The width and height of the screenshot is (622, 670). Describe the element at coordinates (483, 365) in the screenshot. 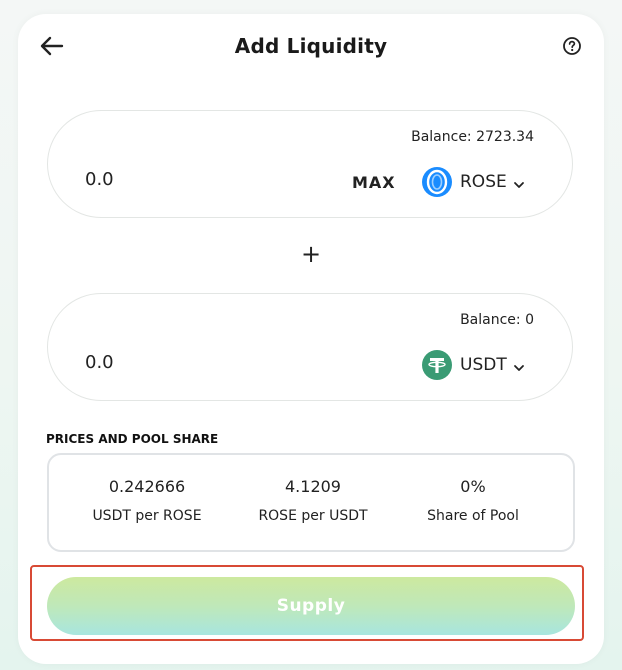

I see `token-b-symbol: USDT` at that location.